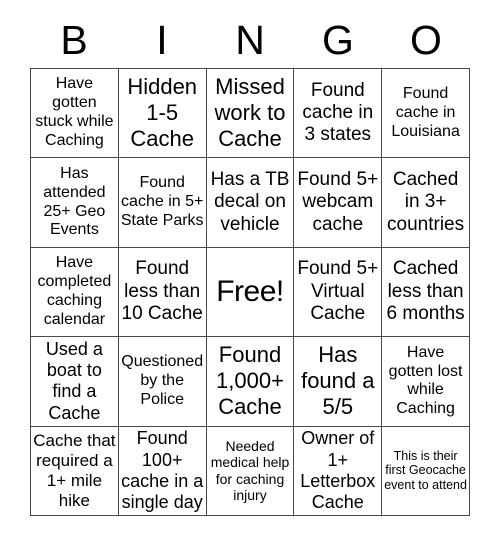 Image resolution: width=500 pixels, height=544 pixels. I want to click on bingo-cell: Found 5+ webcam cache, so click(338, 203).